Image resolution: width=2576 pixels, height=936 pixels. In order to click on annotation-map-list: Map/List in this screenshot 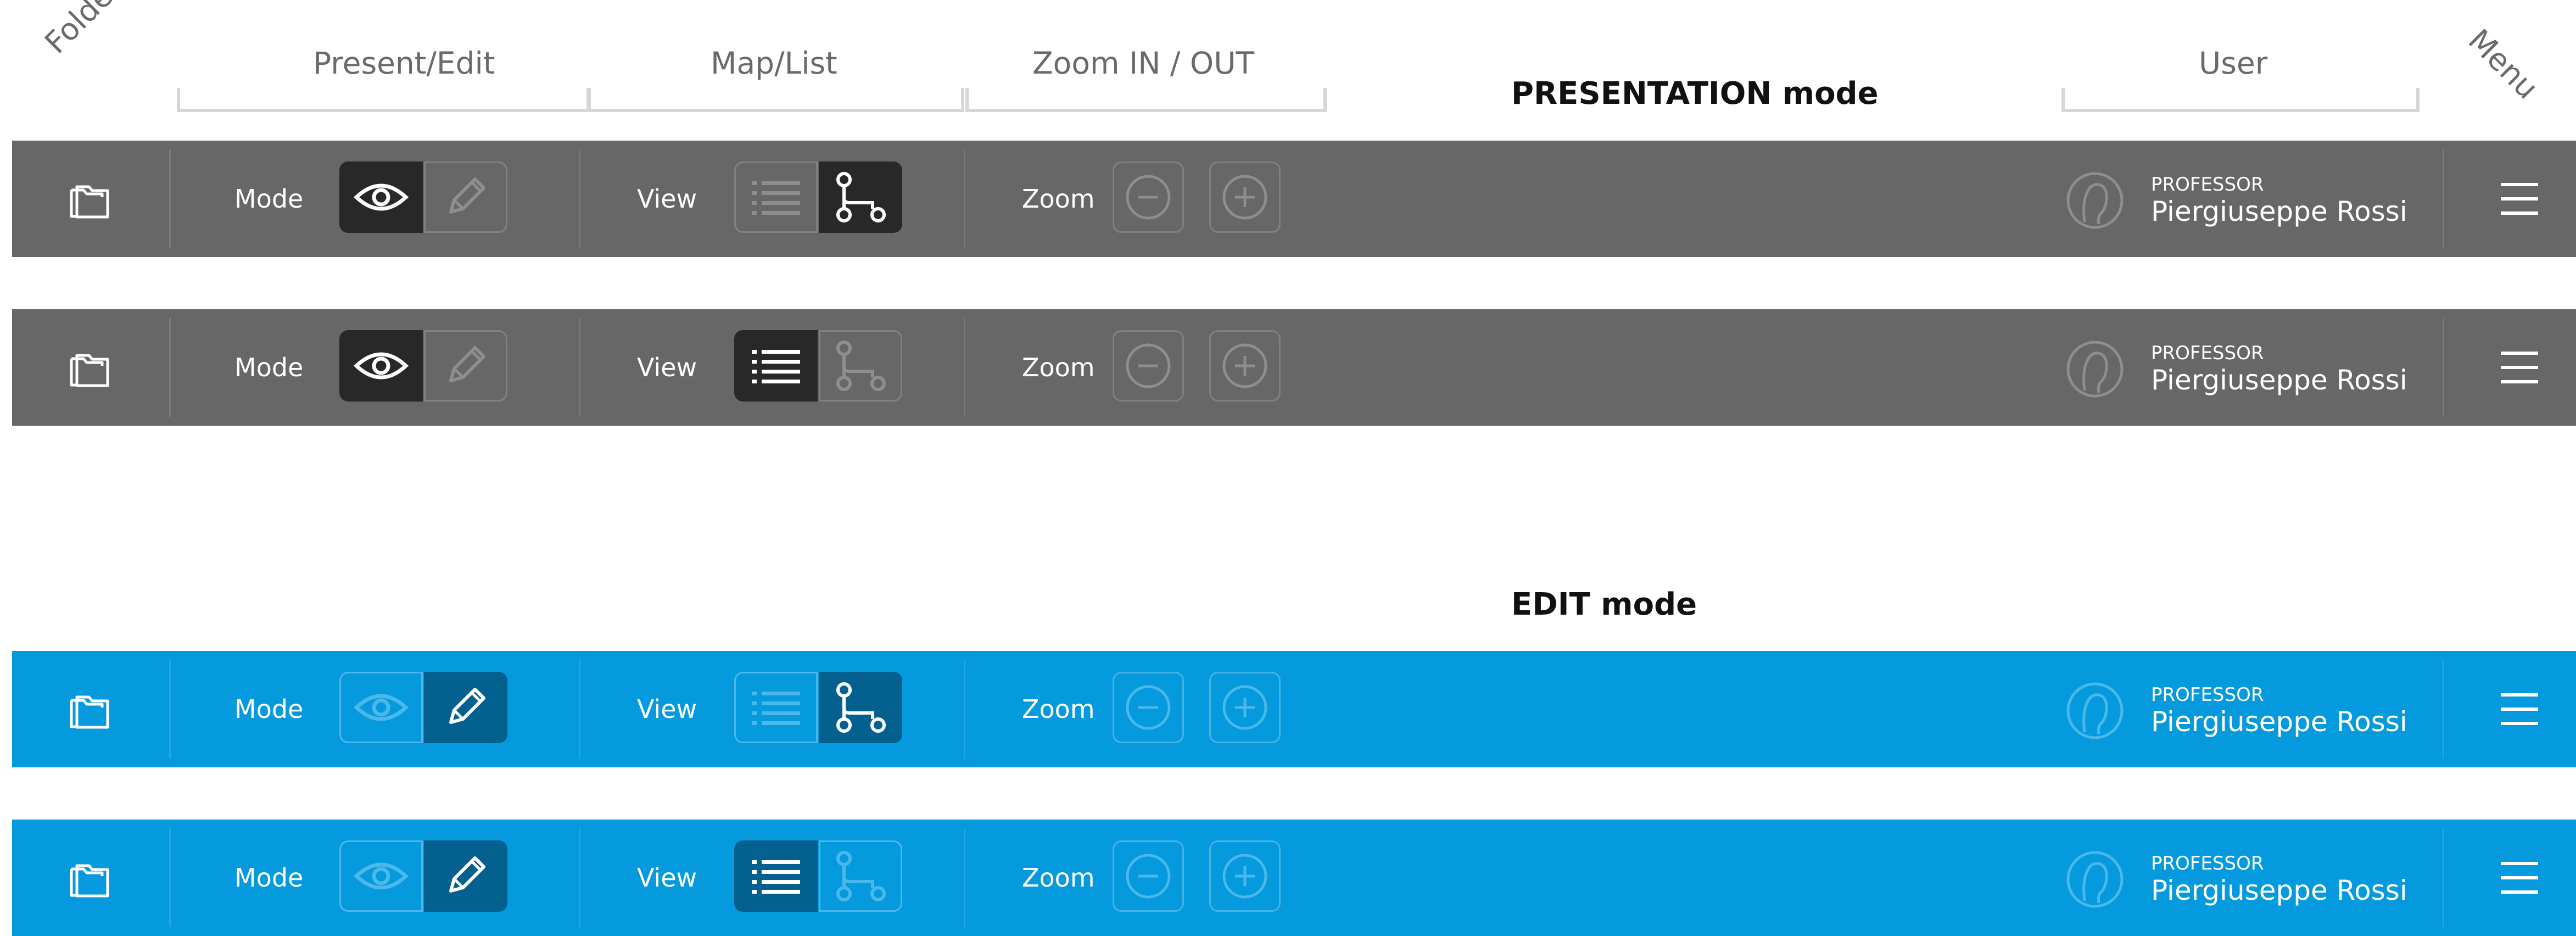, I will do `click(774, 64)`.